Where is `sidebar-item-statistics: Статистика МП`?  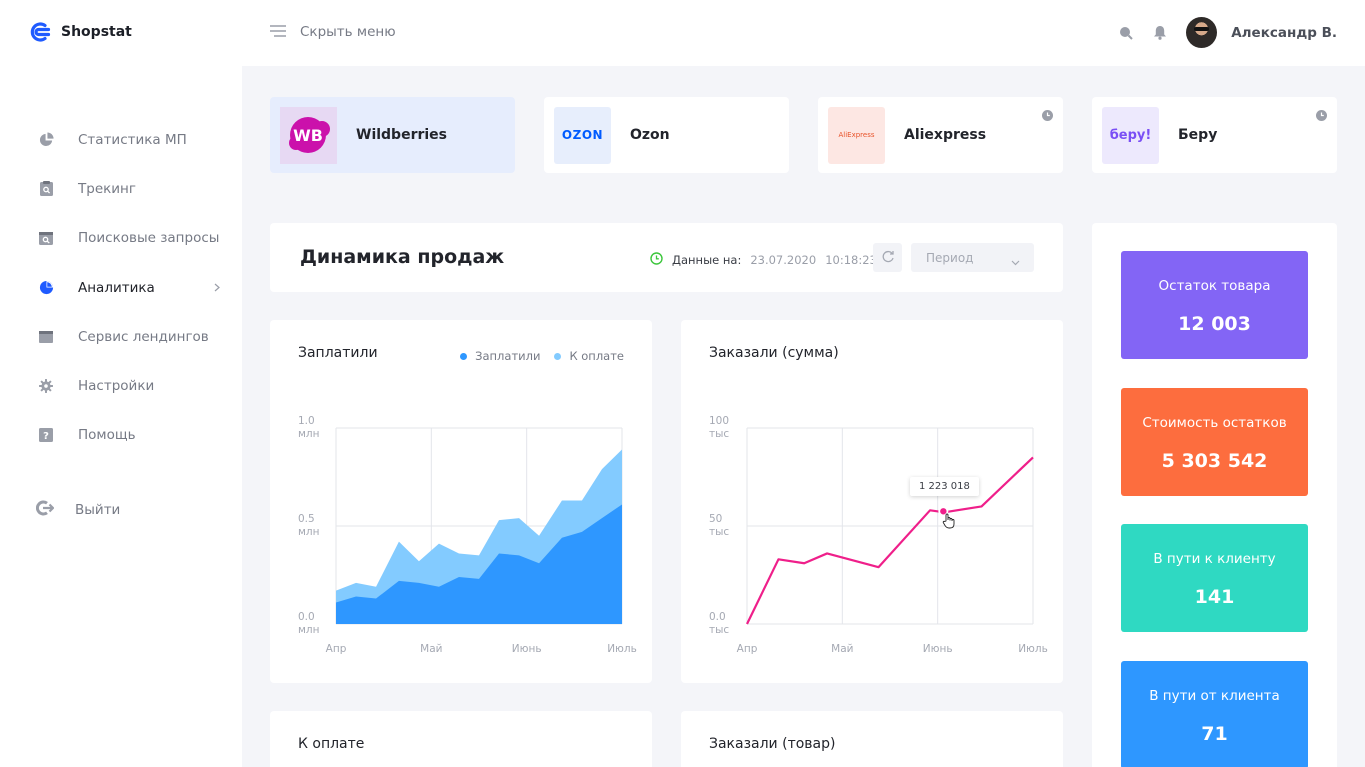
sidebar-item-statistics: Статистика МП is located at coordinates (121, 139).